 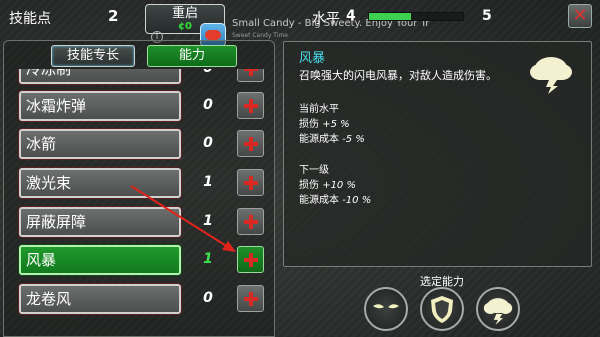 I want to click on close-icon: ✕, so click(x=580, y=16).